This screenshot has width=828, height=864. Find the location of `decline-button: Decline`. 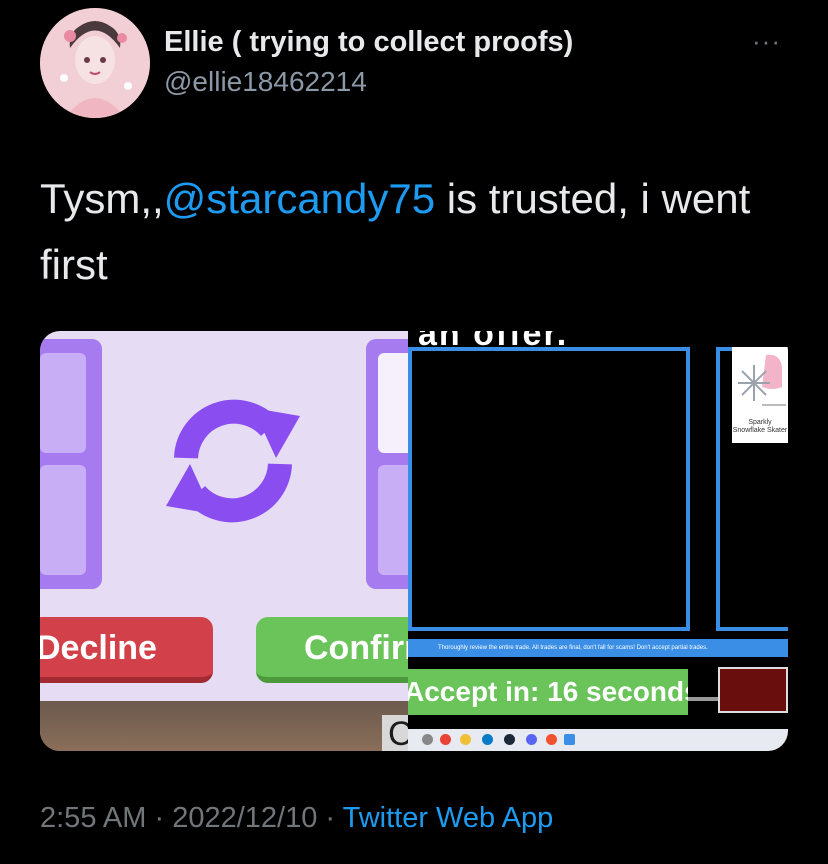

decline-button: Decline is located at coordinates (126, 650).